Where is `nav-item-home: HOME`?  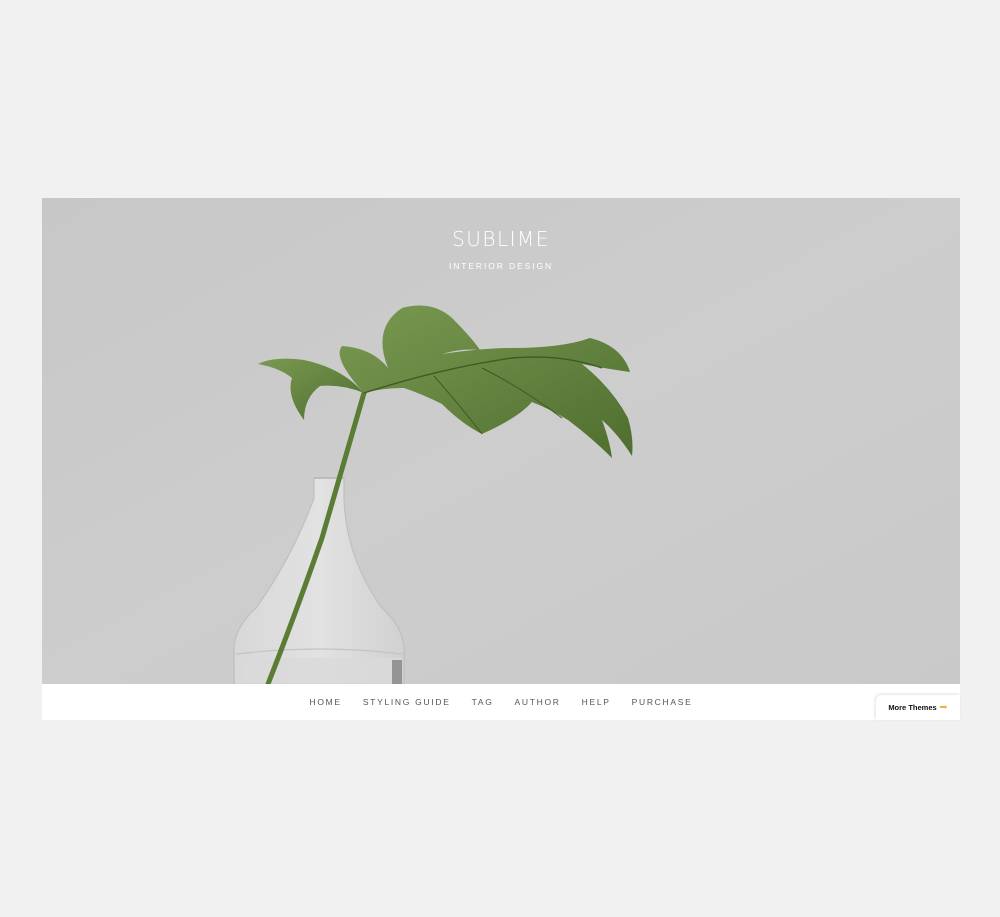 nav-item-home: HOME is located at coordinates (326, 702).